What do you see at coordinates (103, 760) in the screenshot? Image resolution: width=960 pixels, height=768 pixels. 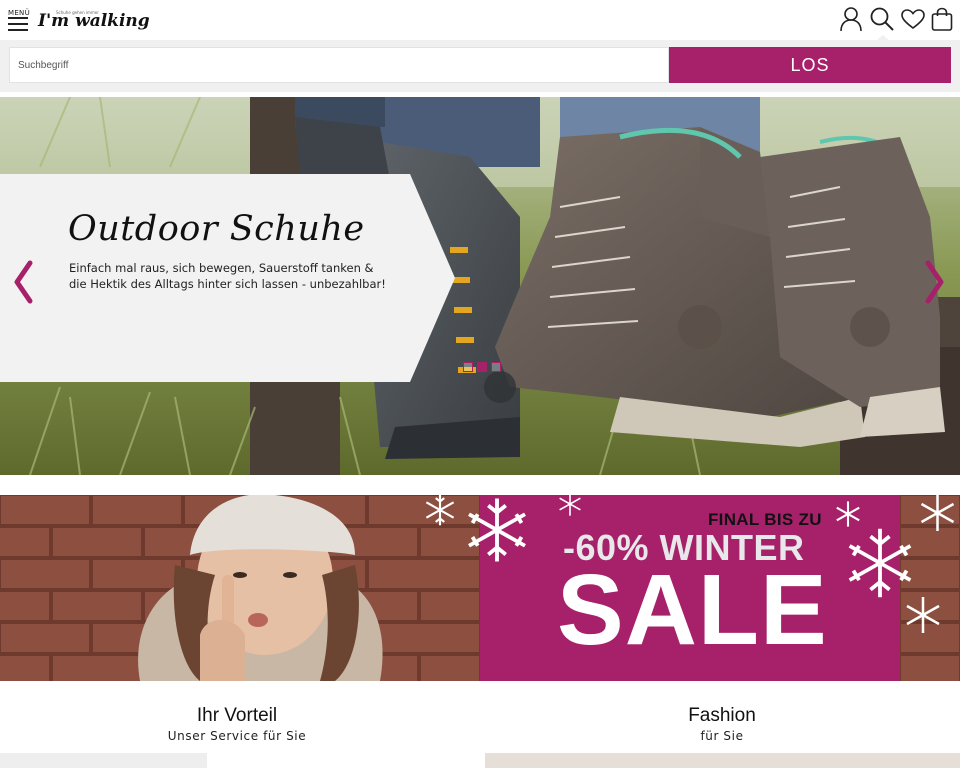 I see `benefits-image-top` at bounding box center [103, 760].